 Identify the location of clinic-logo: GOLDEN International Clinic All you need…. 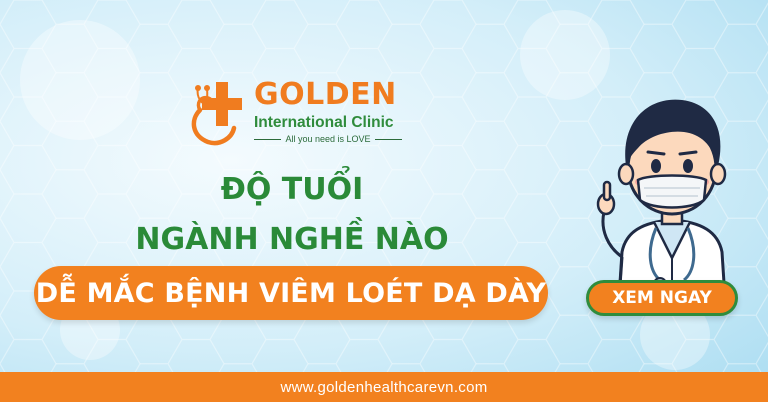
(301, 114).